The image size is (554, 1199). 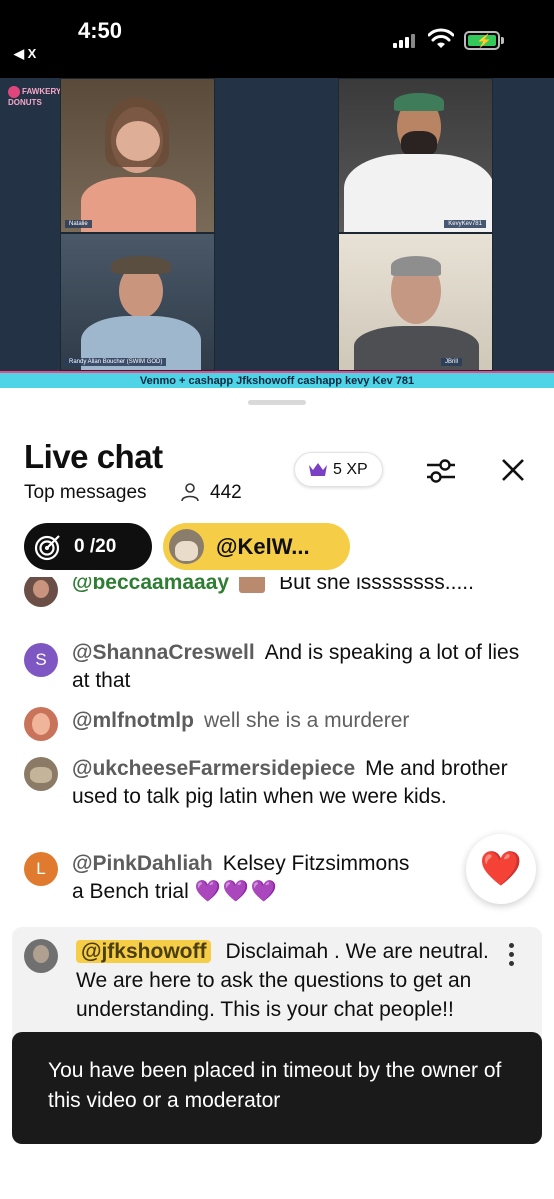 I want to click on goal-progress-pill: 0 /20, so click(x=88, y=546).